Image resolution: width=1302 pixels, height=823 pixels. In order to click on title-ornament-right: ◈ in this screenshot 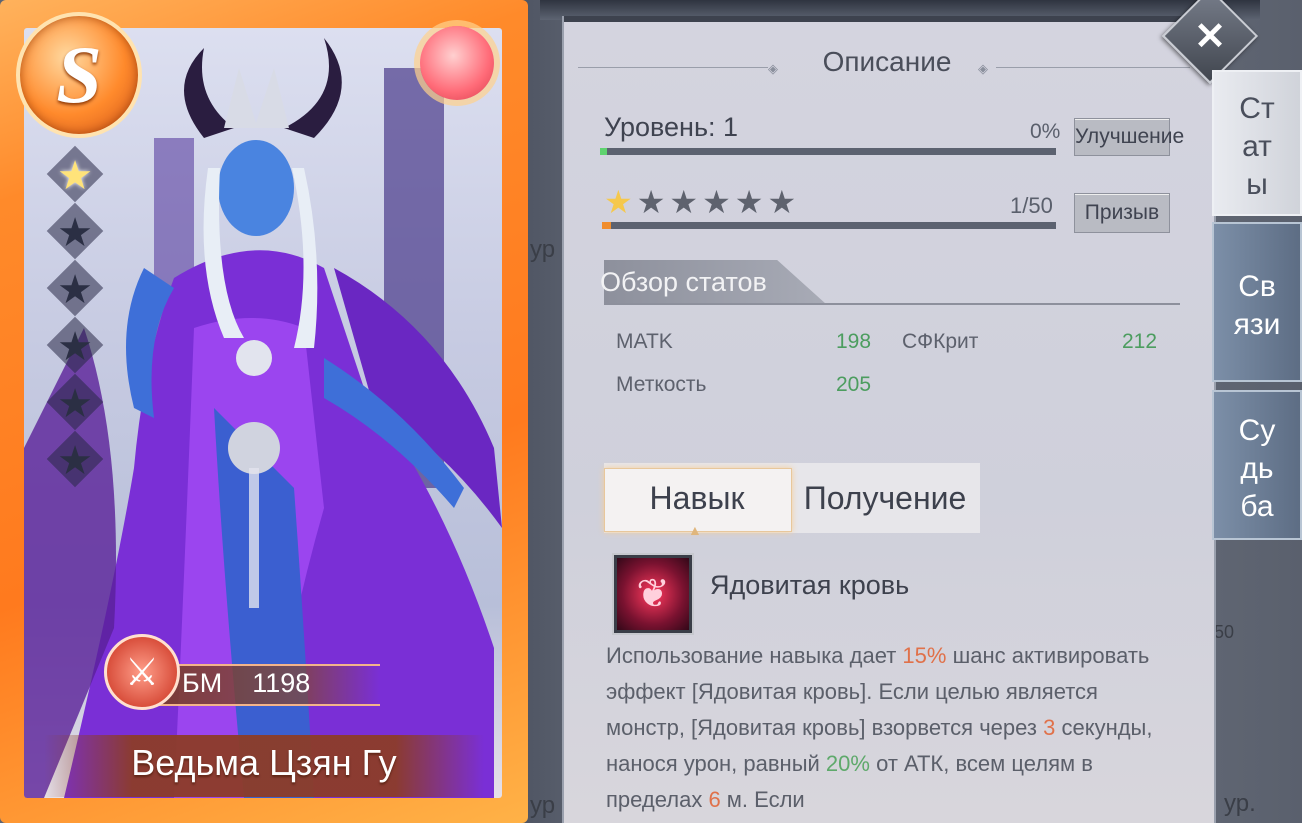, I will do `click(983, 68)`.